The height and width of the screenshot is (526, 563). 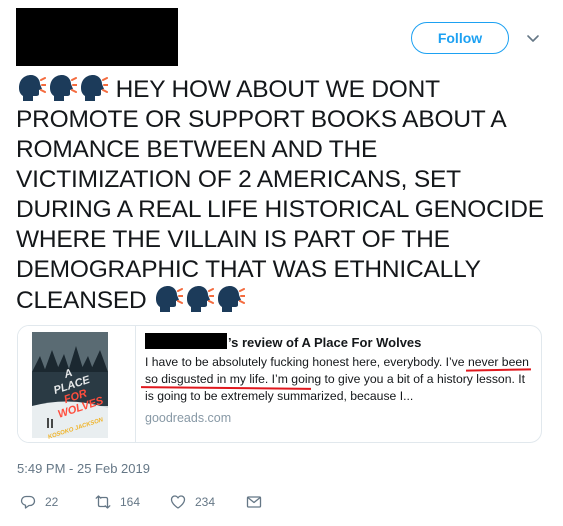 What do you see at coordinates (192, 502) in the screenshot?
I see `like-action: 234` at bounding box center [192, 502].